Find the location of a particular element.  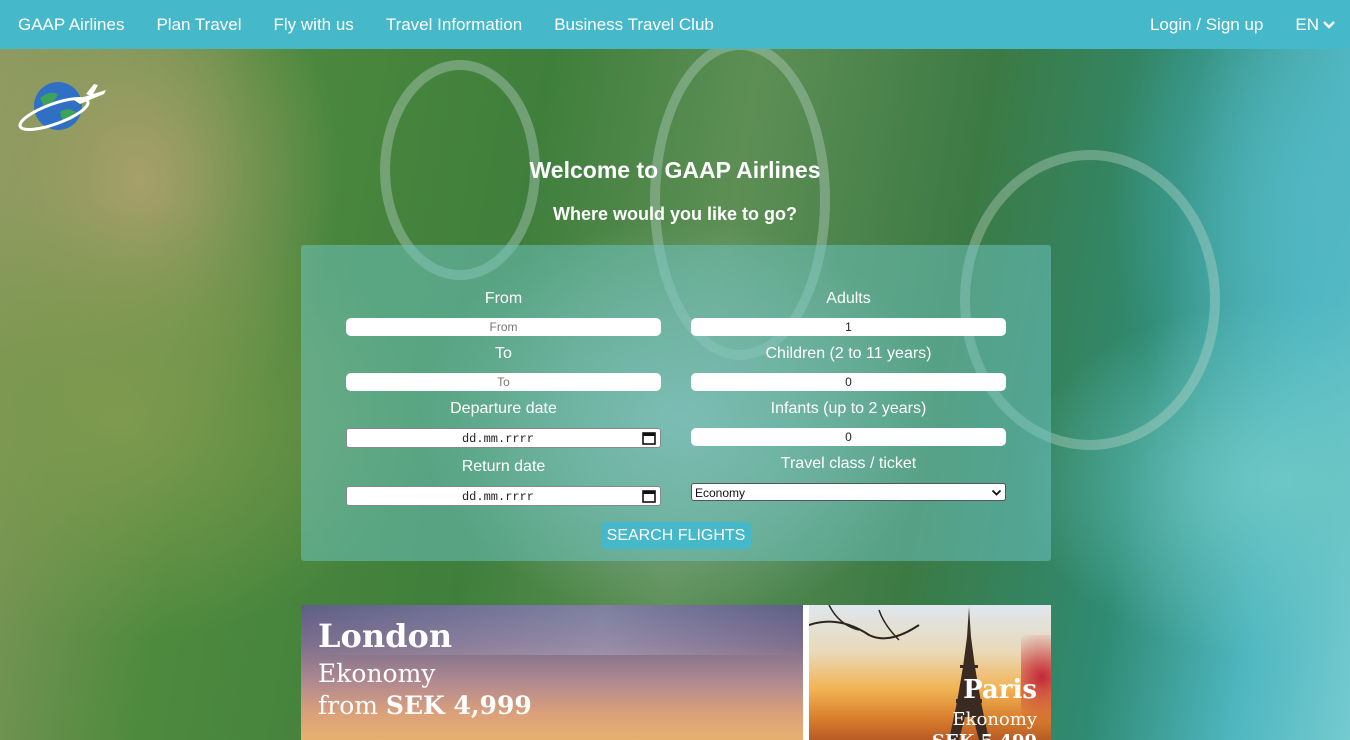

travel-class-value: Economy is located at coordinates (720, 493).